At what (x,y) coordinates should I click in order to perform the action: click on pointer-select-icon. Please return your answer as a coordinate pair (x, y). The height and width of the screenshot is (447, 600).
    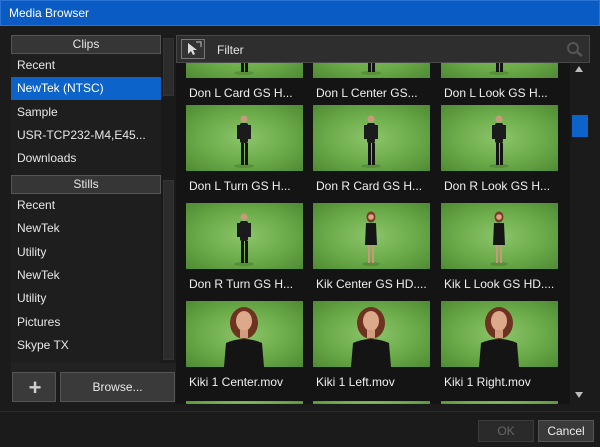
    Looking at the image, I should click on (193, 49).